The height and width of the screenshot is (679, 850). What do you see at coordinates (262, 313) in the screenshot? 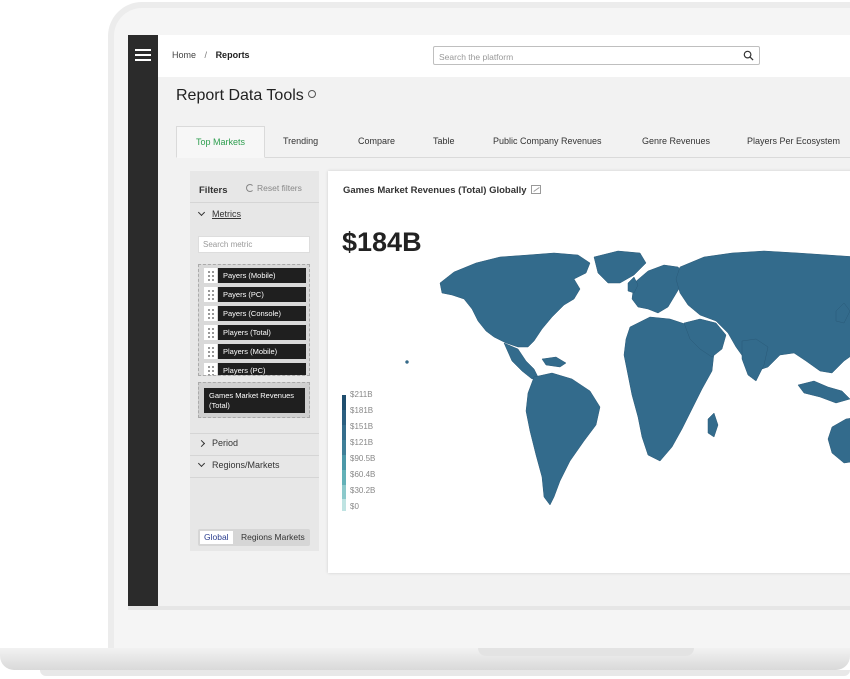
I see `metric-pill: Payers (Console)` at bounding box center [262, 313].